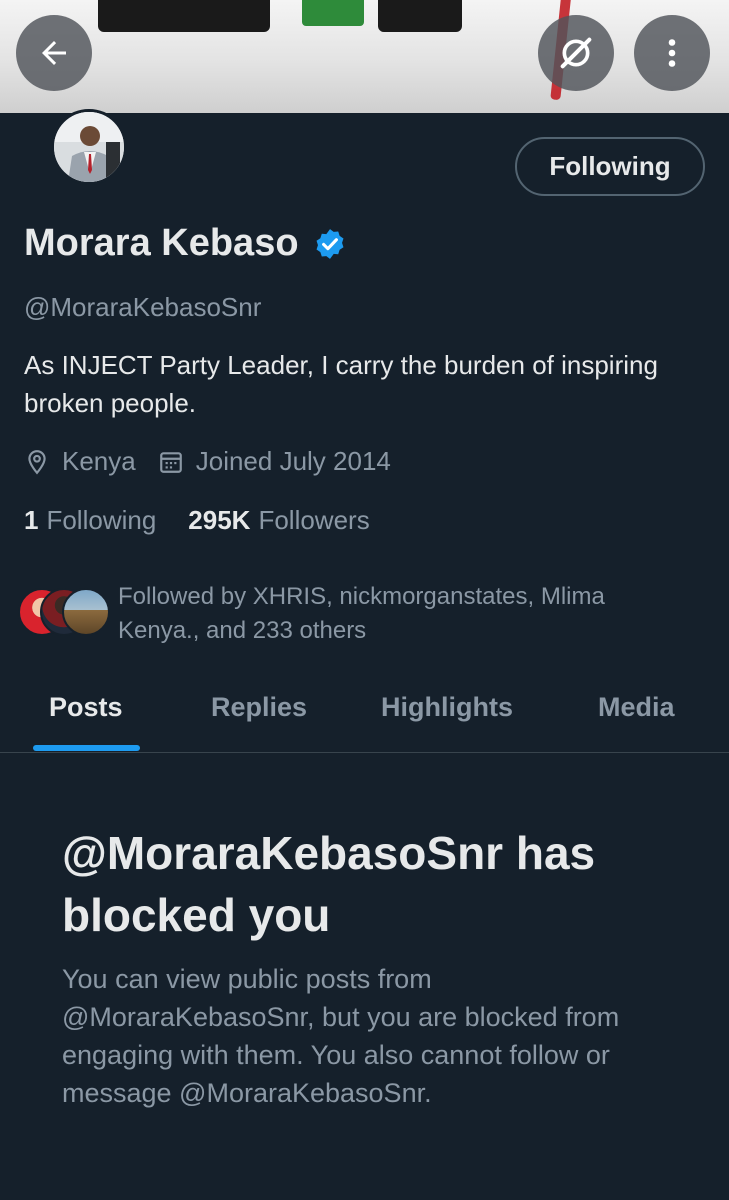 The width and height of the screenshot is (729, 1200). Describe the element at coordinates (86, 748) in the screenshot. I see `active-tab-indicator` at that location.